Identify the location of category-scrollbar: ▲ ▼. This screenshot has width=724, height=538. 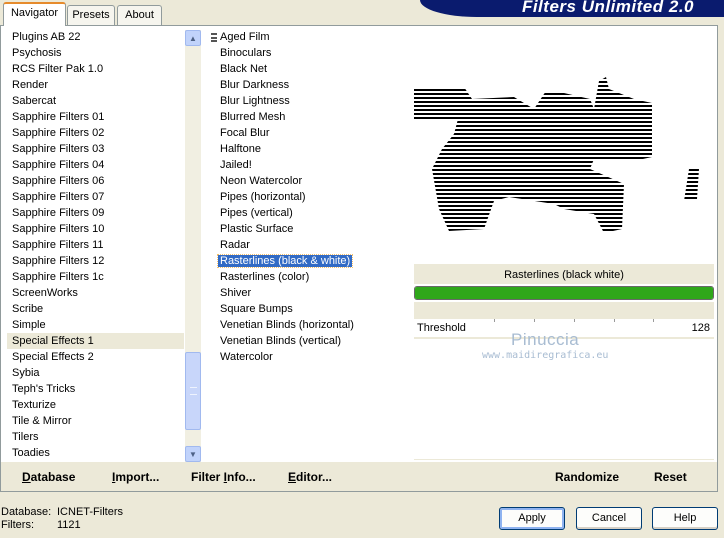
(193, 246).